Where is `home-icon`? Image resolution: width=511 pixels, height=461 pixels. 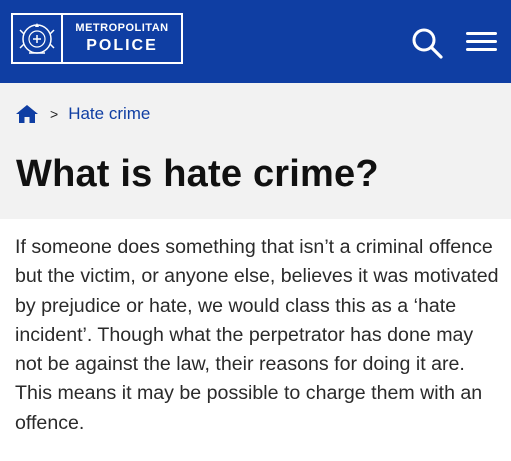
home-icon is located at coordinates (27, 114).